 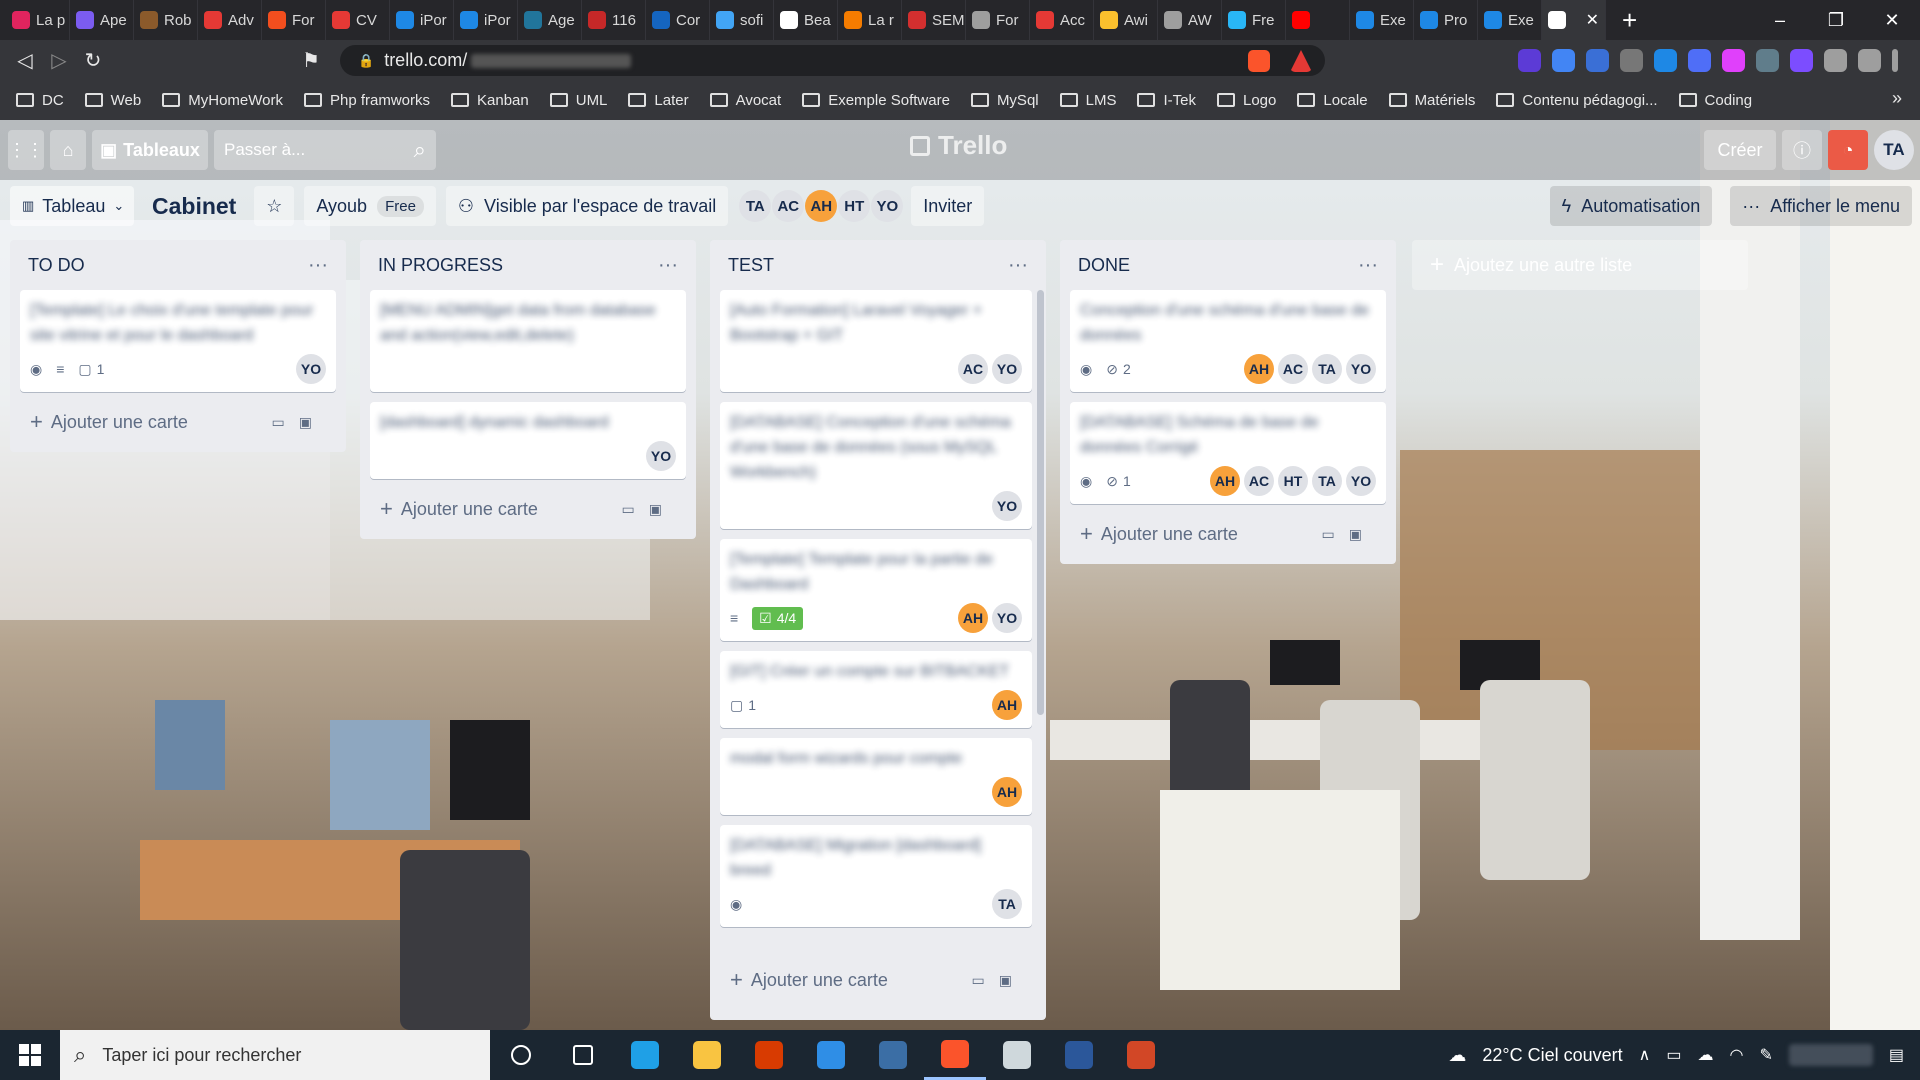 What do you see at coordinates (678, 20) in the screenshot?
I see `browser-tab: Cor` at bounding box center [678, 20].